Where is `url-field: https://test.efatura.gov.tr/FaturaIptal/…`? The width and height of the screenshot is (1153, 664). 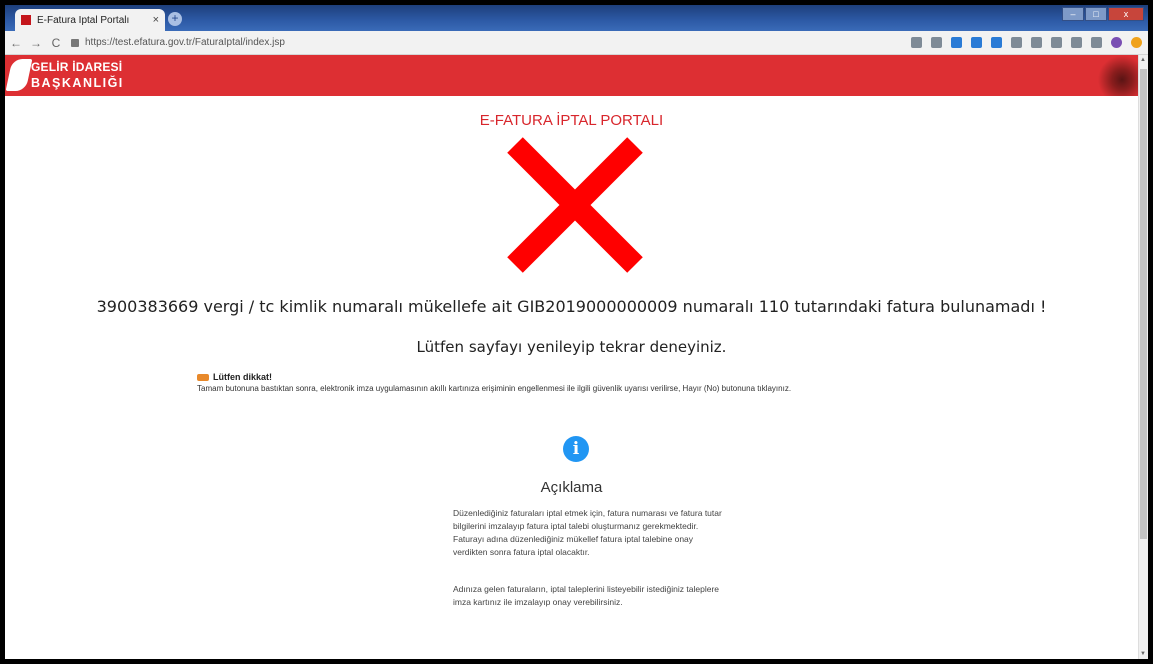
url-field: https://test.efatura.gov.tr/FaturaIptal/… is located at coordinates (493, 42).